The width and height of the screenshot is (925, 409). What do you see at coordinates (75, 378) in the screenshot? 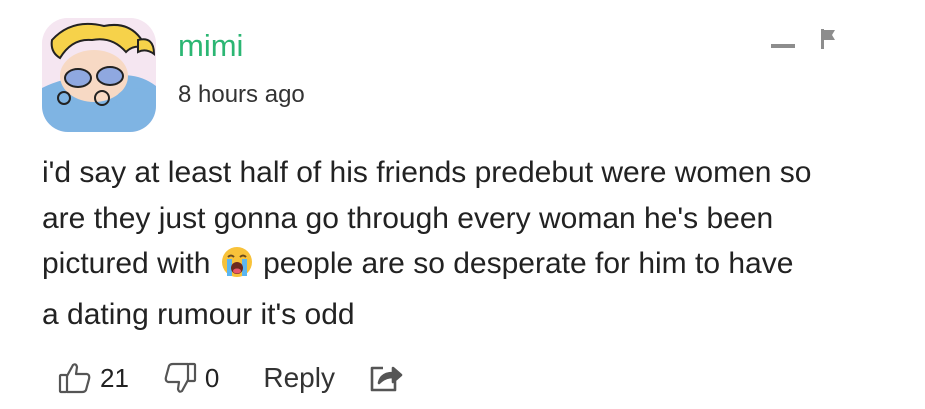
I see `thumbs-up-icon` at bounding box center [75, 378].